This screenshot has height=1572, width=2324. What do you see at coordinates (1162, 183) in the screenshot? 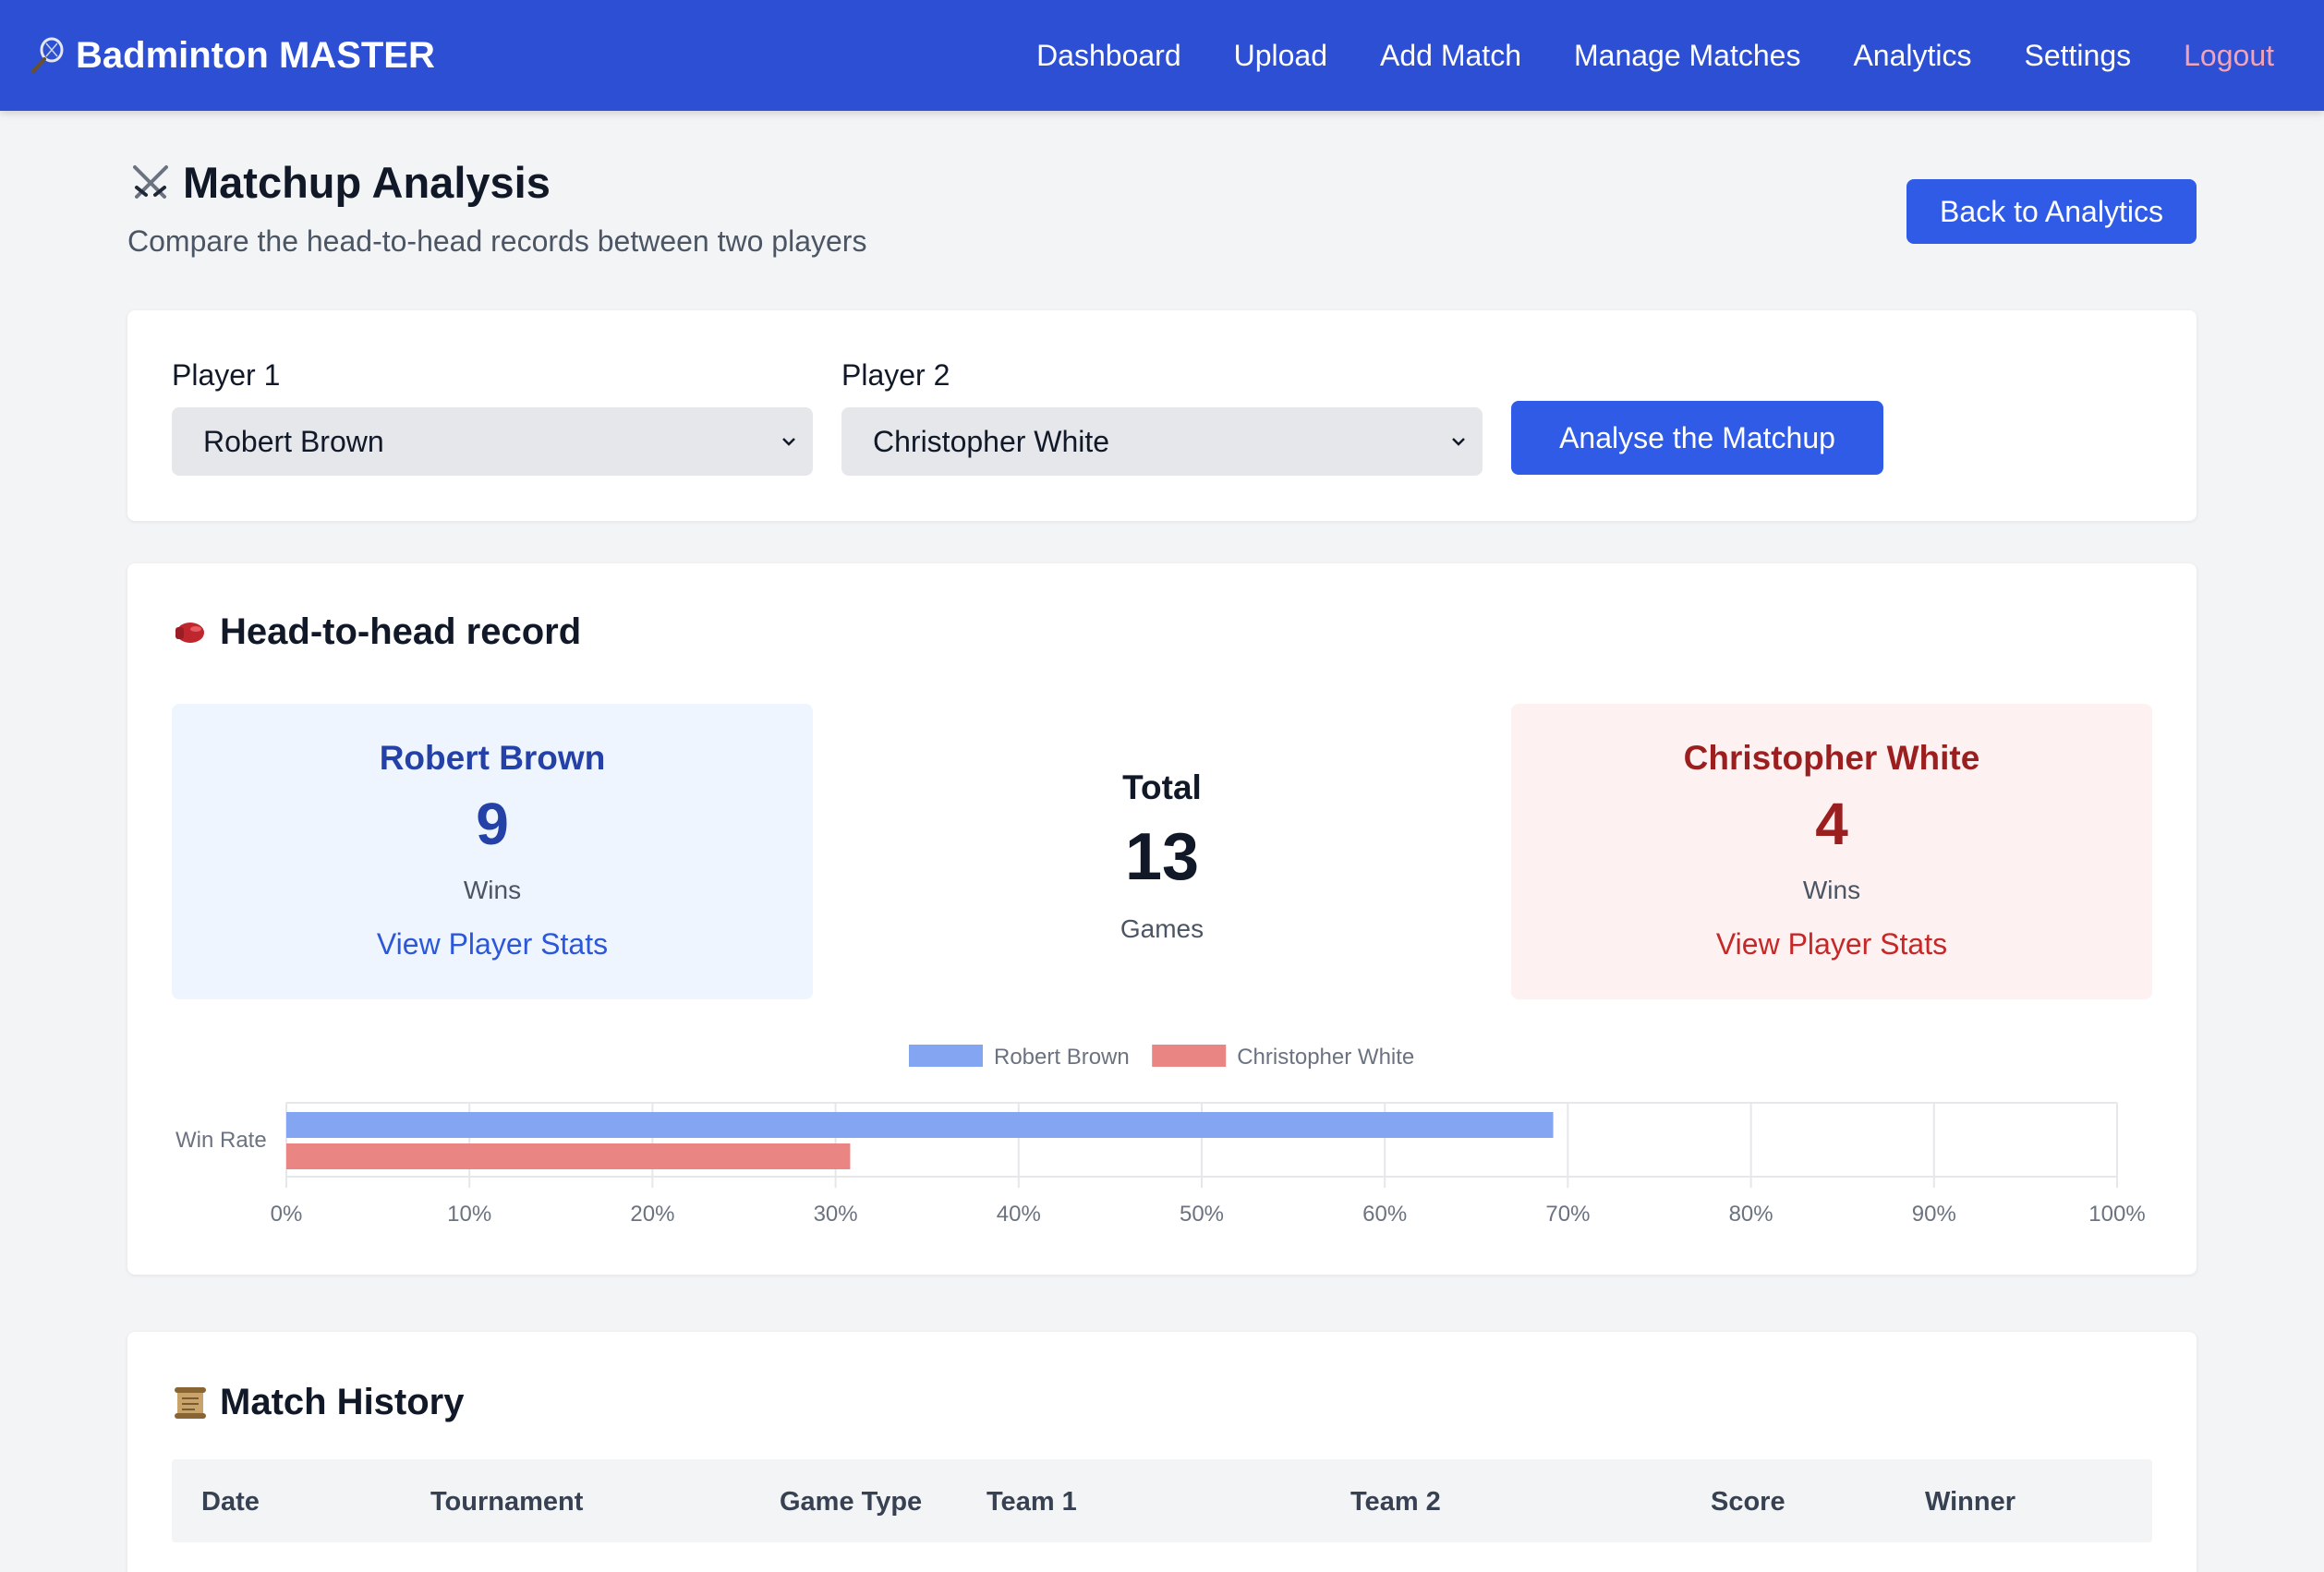
I see `page-title: Matchup Analysis` at bounding box center [1162, 183].